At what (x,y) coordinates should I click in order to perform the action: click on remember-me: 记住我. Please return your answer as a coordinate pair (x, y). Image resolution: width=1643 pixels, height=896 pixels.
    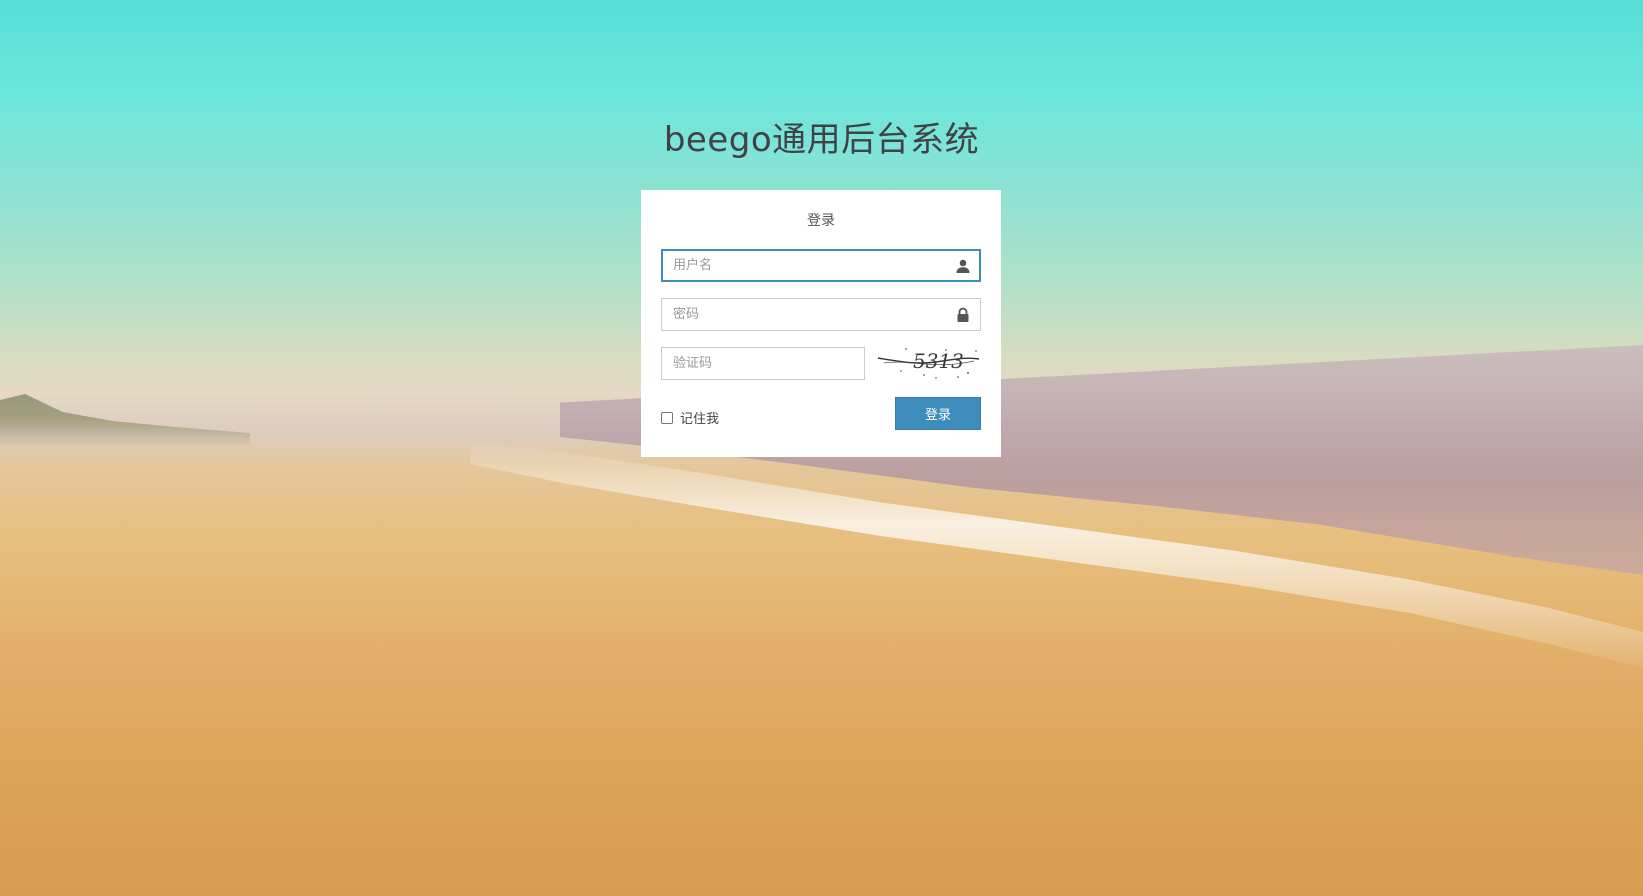
    Looking at the image, I should click on (690, 417).